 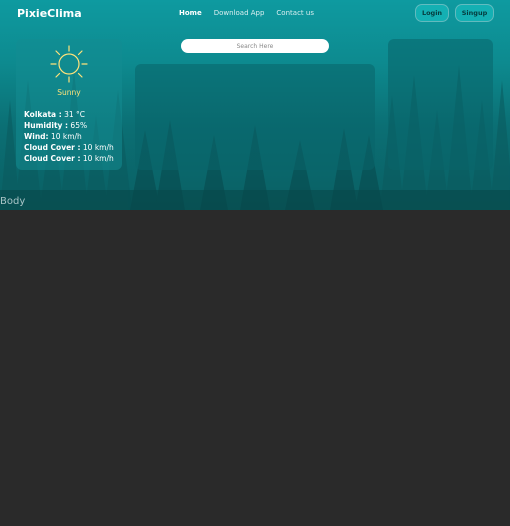 What do you see at coordinates (43, 114) in the screenshot?
I see `stat-label: Kolkata :` at bounding box center [43, 114].